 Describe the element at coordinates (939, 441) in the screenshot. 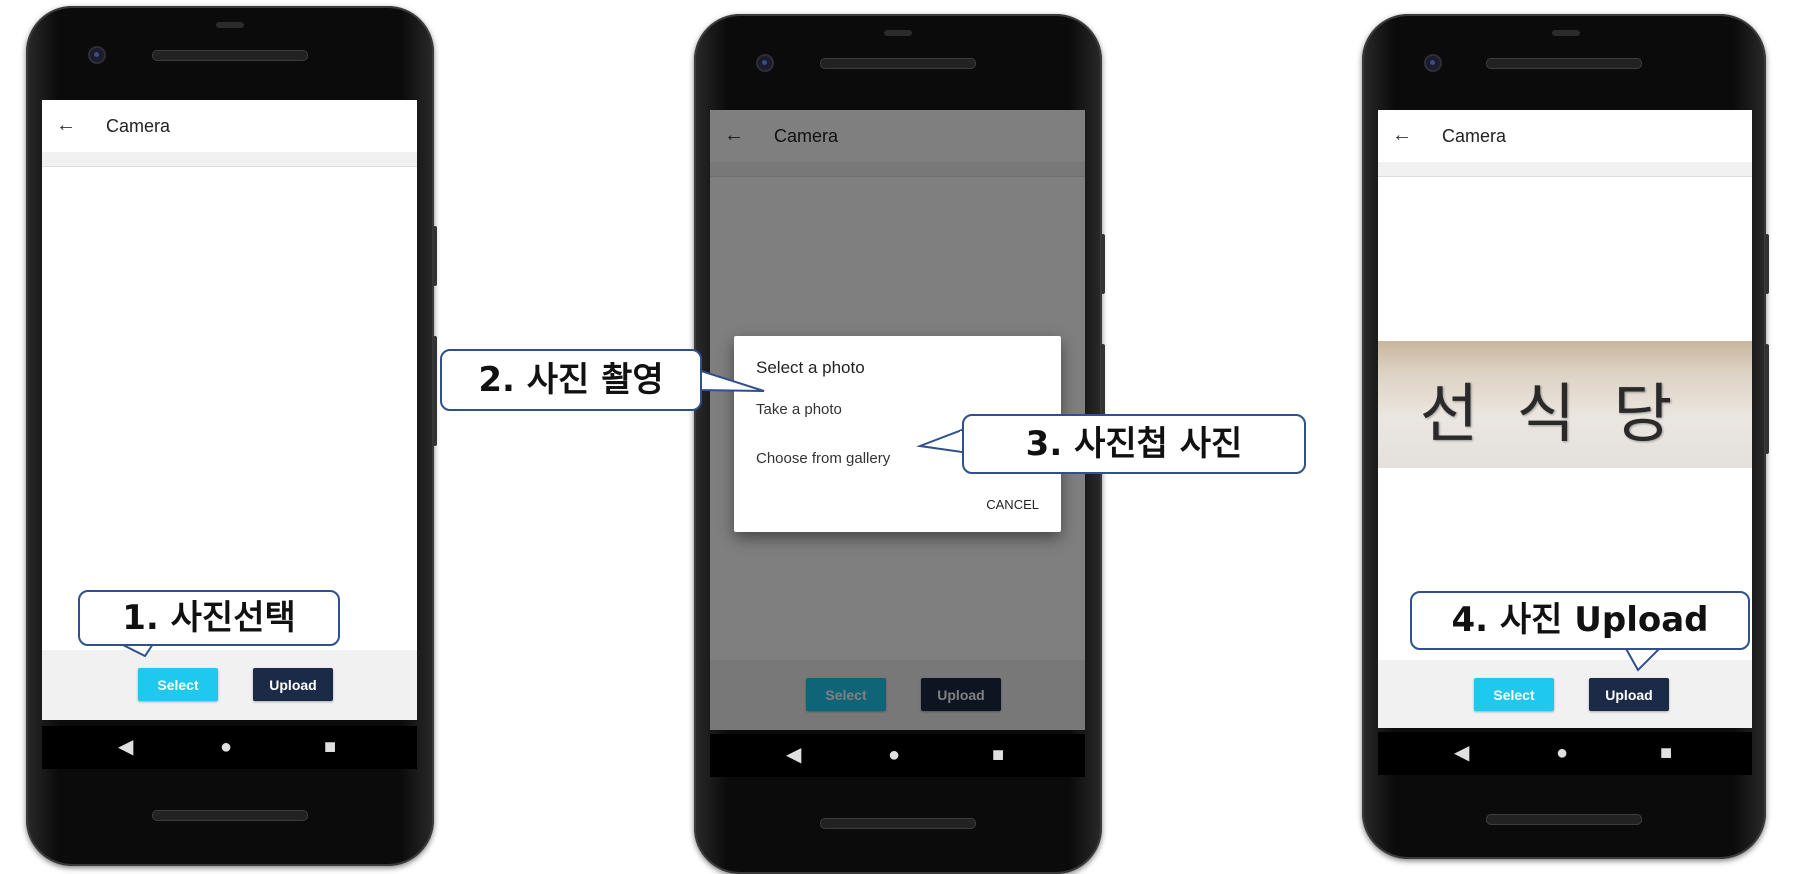

I see `callout-3-tail` at that location.